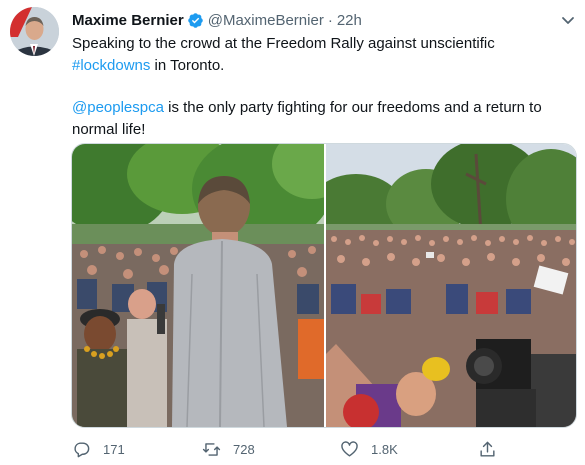 This screenshot has height=465, width=585. I want to click on retweet-button: 728, so click(228, 449).